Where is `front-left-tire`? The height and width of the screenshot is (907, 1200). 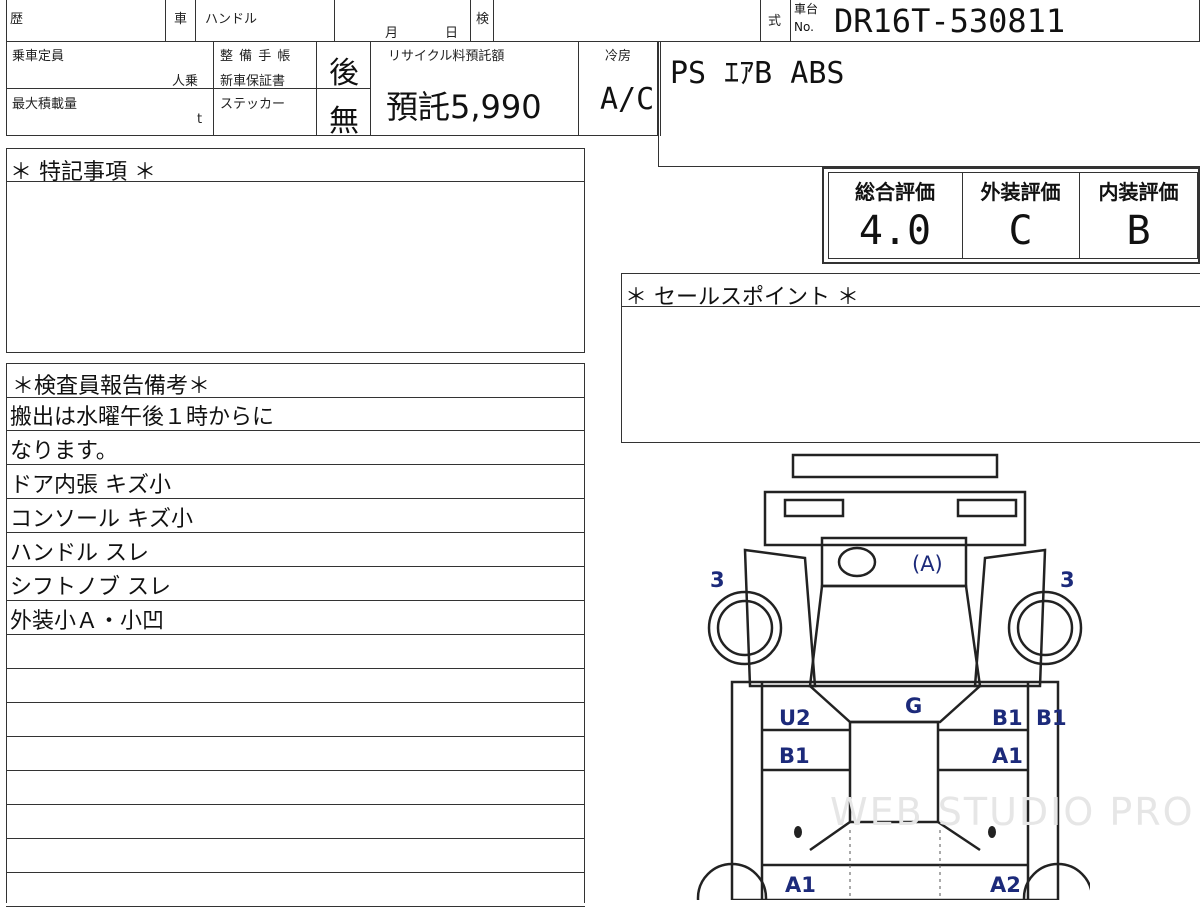 front-left-tire is located at coordinates (745, 628).